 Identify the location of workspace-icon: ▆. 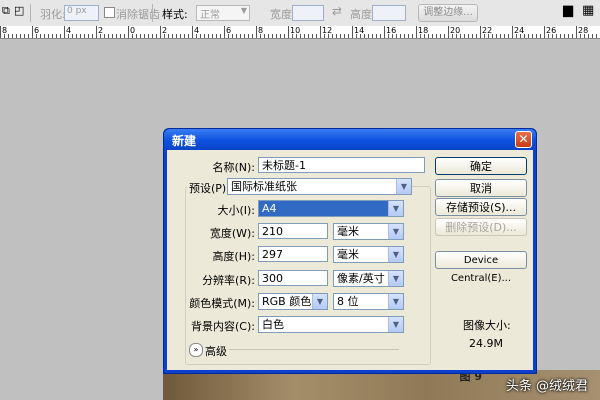
(568, 10).